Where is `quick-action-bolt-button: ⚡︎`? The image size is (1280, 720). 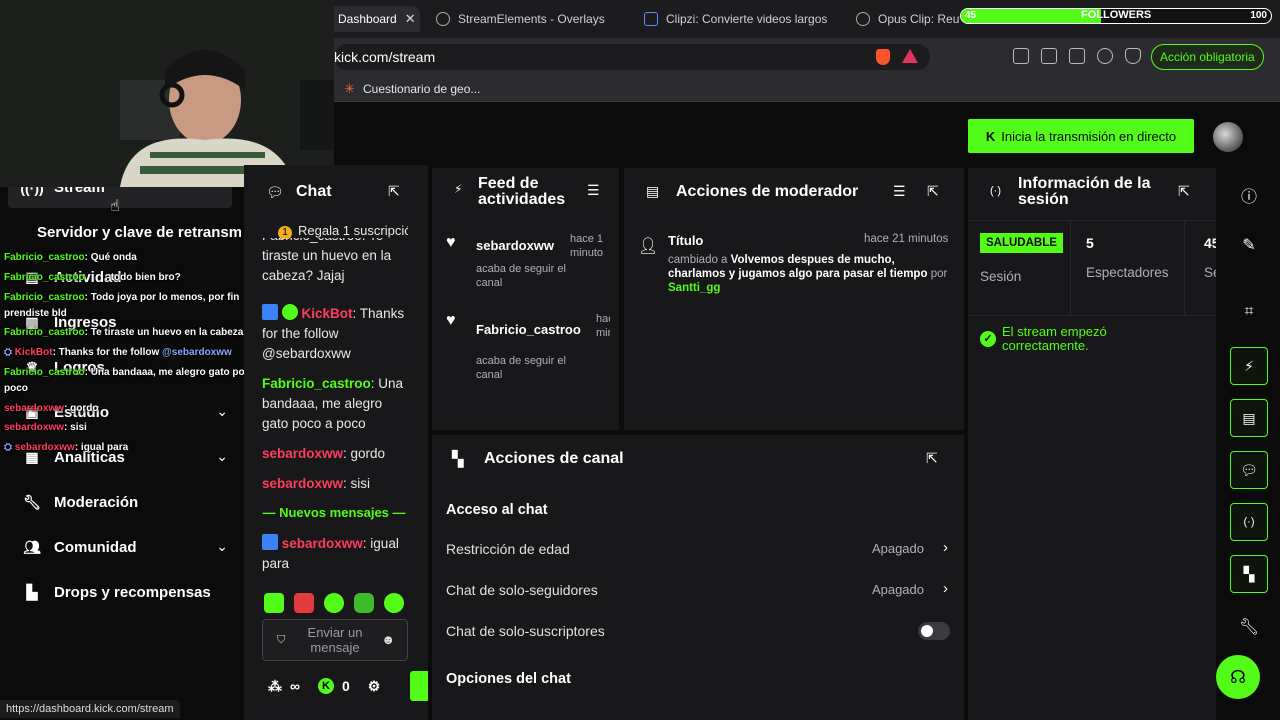 quick-action-bolt-button: ⚡︎ is located at coordinates (1249, 366).